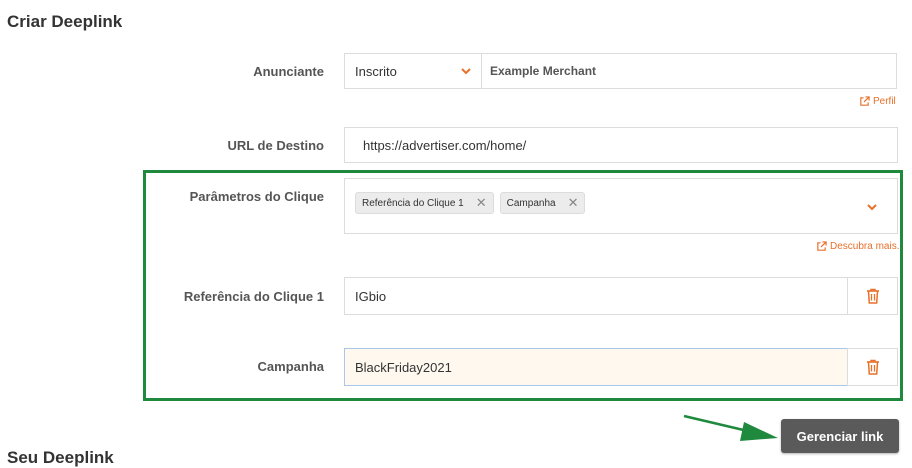 The width and height of the screenshot is (912, 468). Describe the element at coordinates (403, 367) in the screenshot. I see `campaign-value: BlackFriday2021` at that location.